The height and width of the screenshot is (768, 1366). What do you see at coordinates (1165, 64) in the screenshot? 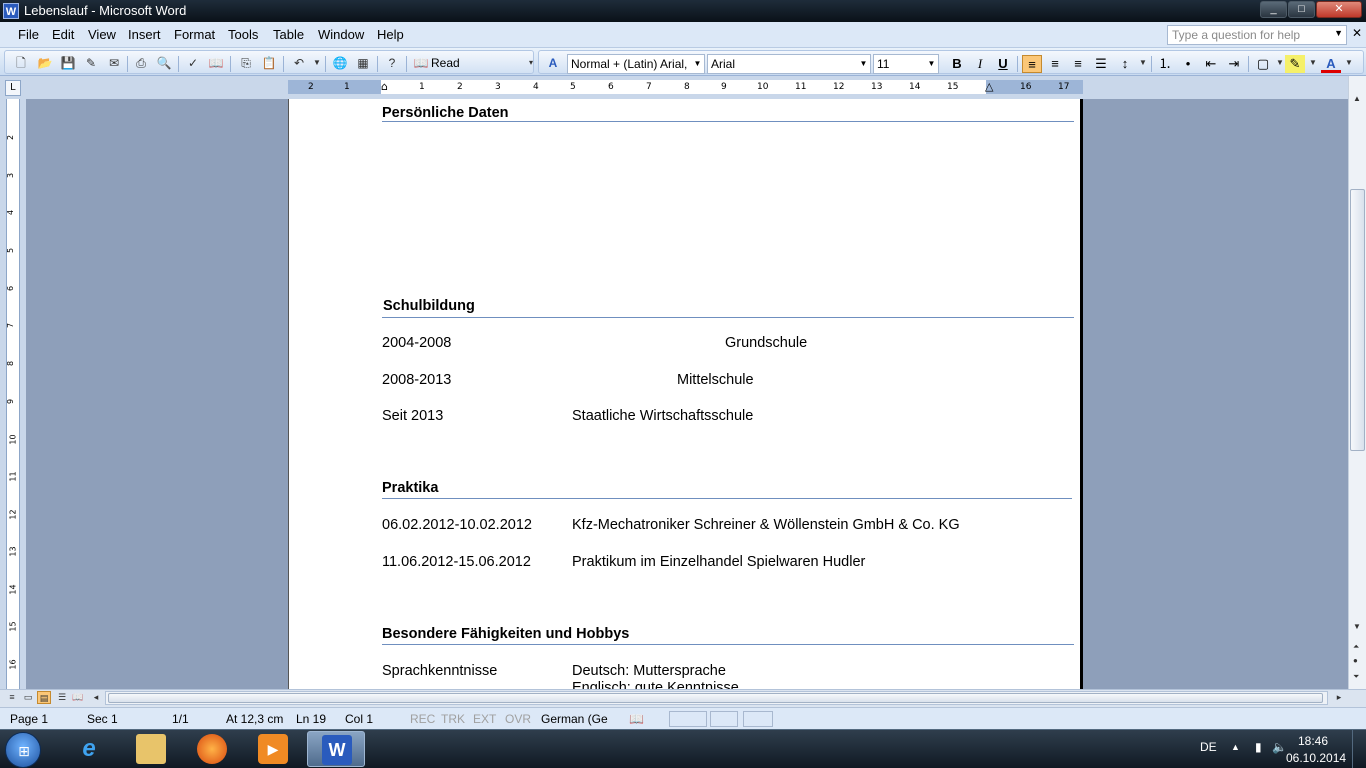
I see `numbering-icon: ⒈` at bounding box center [1165, 64].